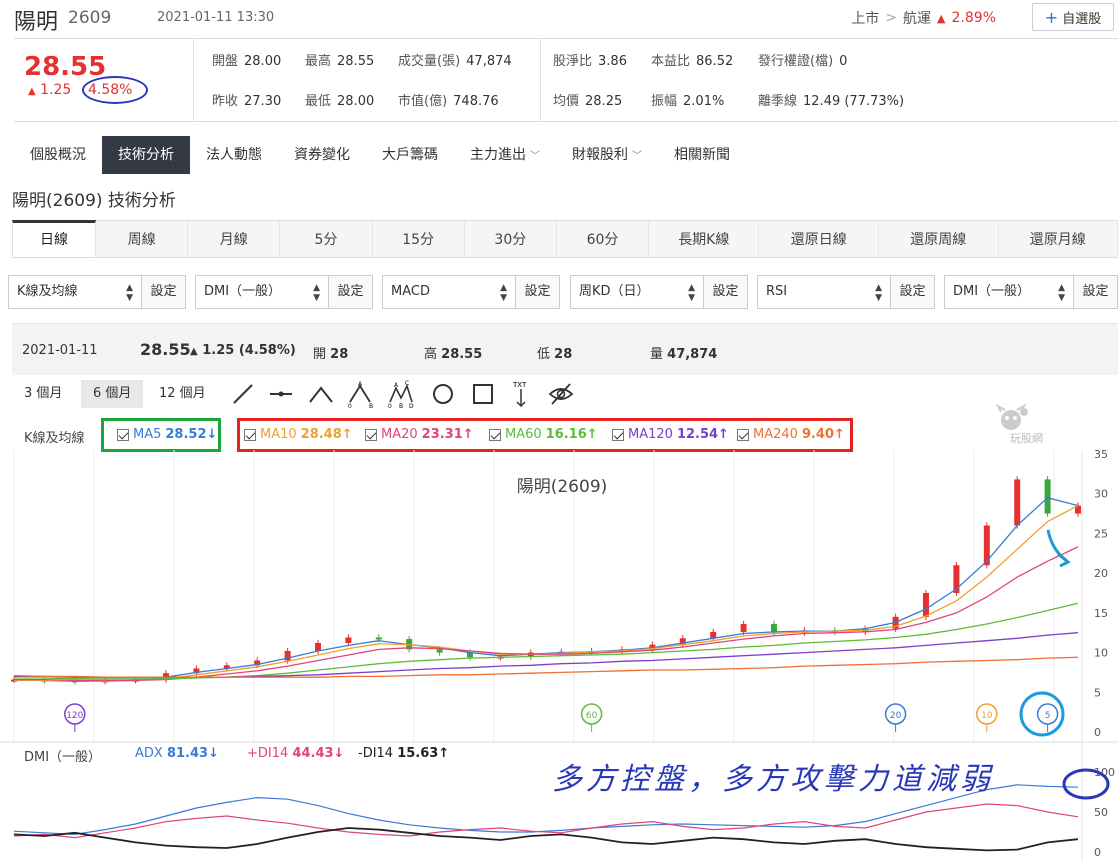 This screenshot has height=862, width=1118. Describe the element at coordinates (58, 155) in the screenshot. I see `tab-overview: 個股概況` at that location.